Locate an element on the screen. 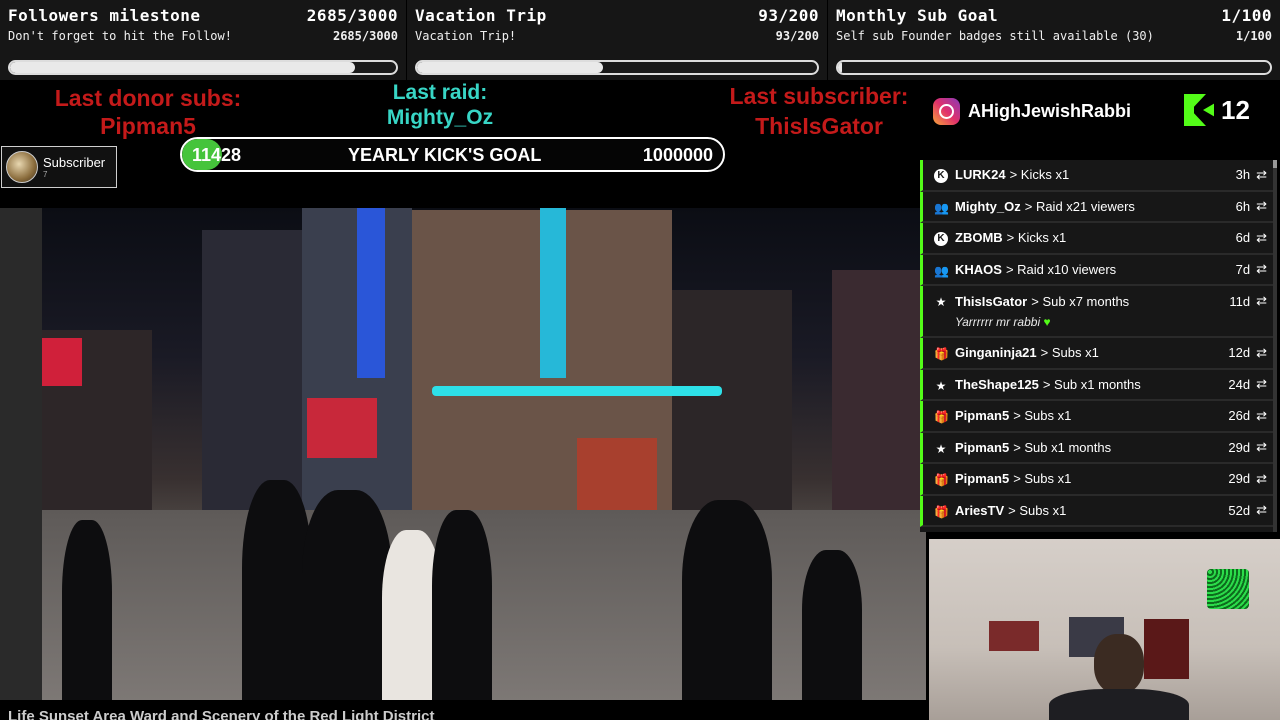  instagram-handle: AHighJewishRabbi is located at coordinates (1032, 111).